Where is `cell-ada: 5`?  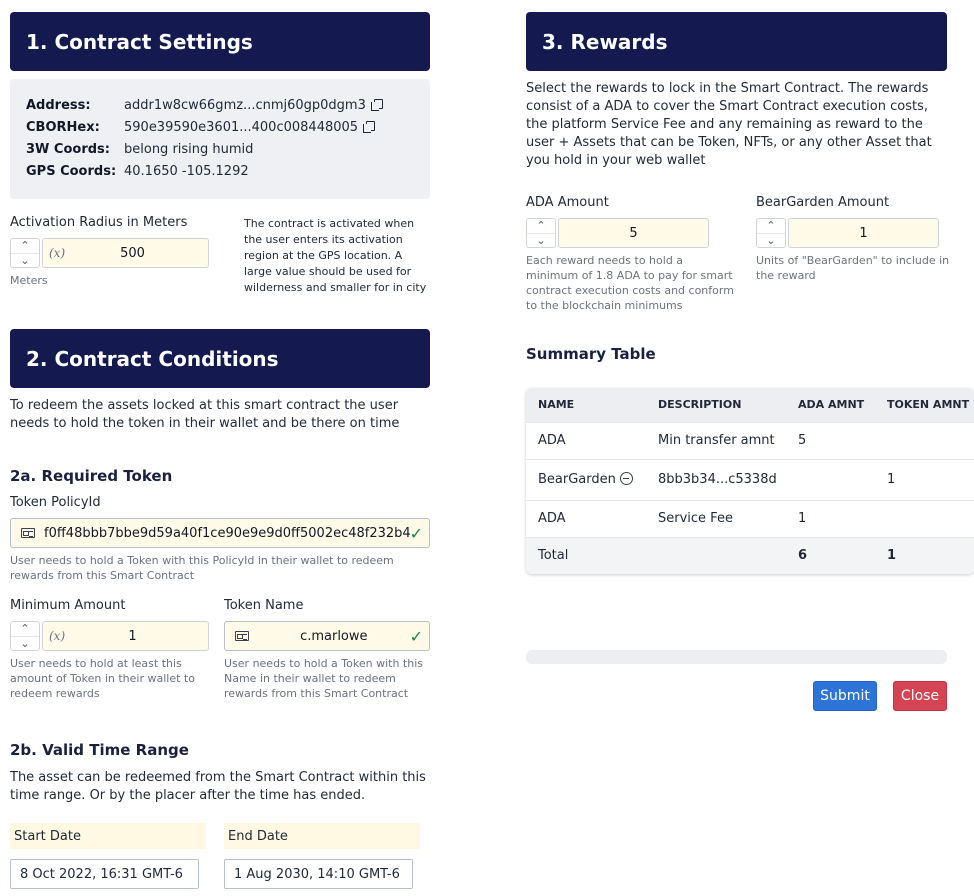 cell-ada: 5 is located at coordinates (802, 440).